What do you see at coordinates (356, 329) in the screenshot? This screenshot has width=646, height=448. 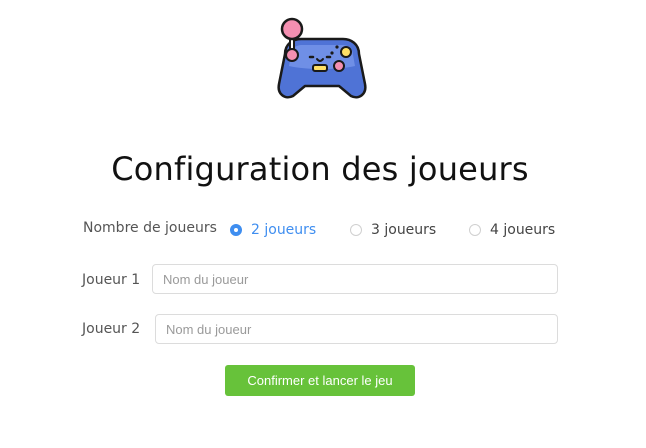 I see `player-2-name-input` at bounding box center [356, 329].